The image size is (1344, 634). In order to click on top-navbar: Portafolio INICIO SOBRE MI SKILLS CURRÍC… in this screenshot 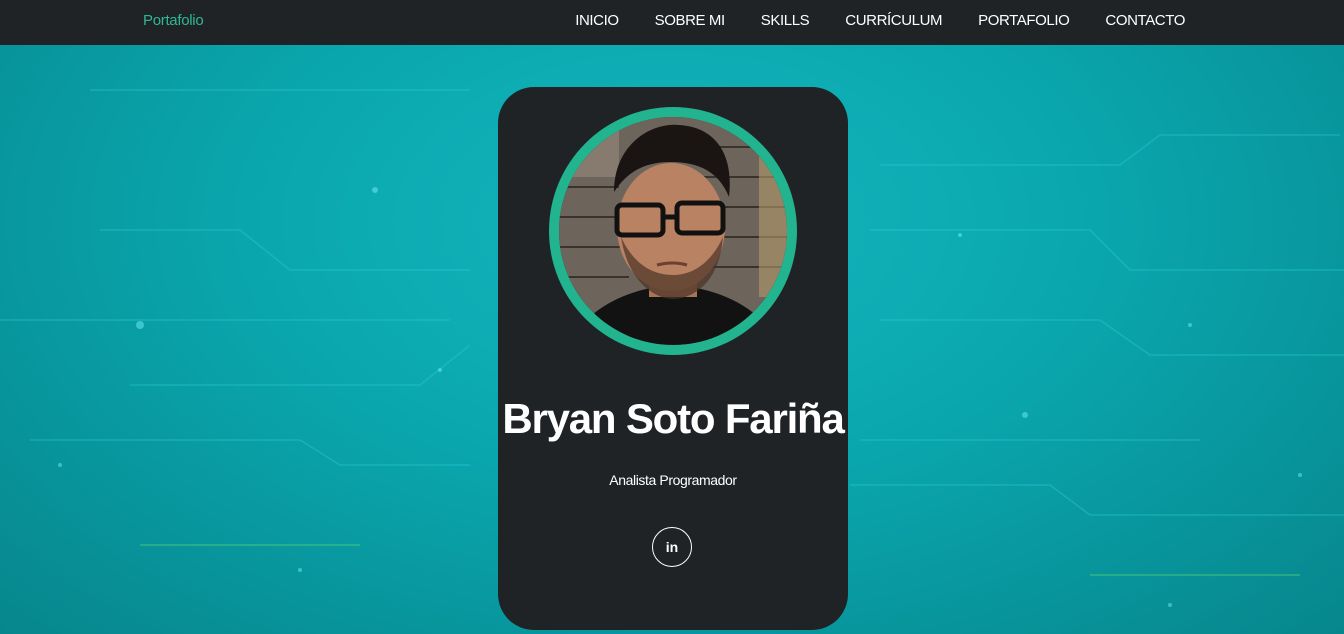, I will do `click(672, 22)`.